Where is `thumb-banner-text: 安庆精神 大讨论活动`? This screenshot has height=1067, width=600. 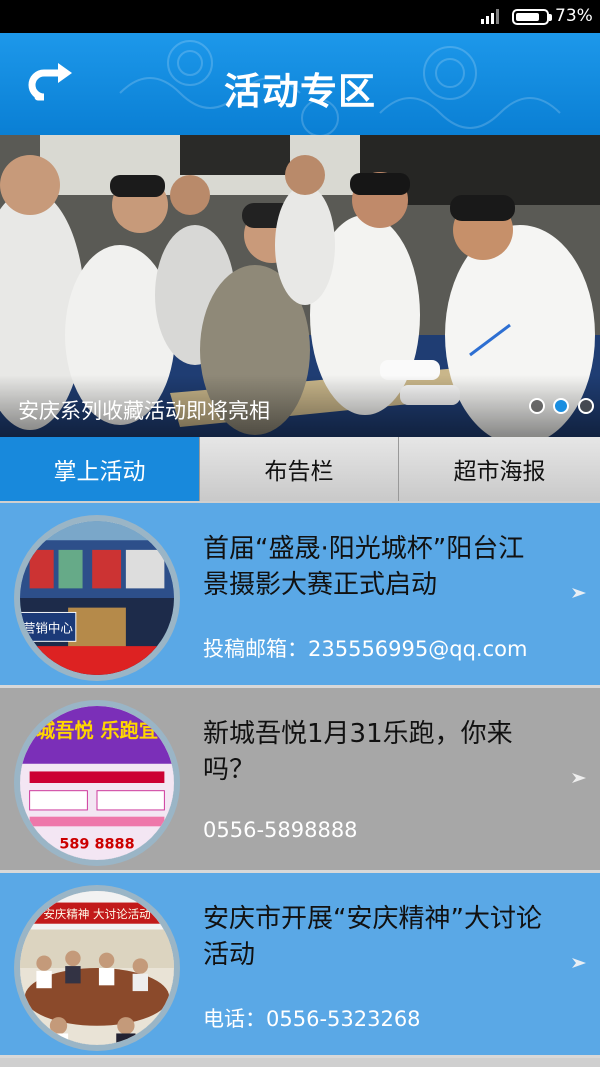 thumb-banner-text: 安庆精神 大讨论活动 is located at coordinates (96, 914).